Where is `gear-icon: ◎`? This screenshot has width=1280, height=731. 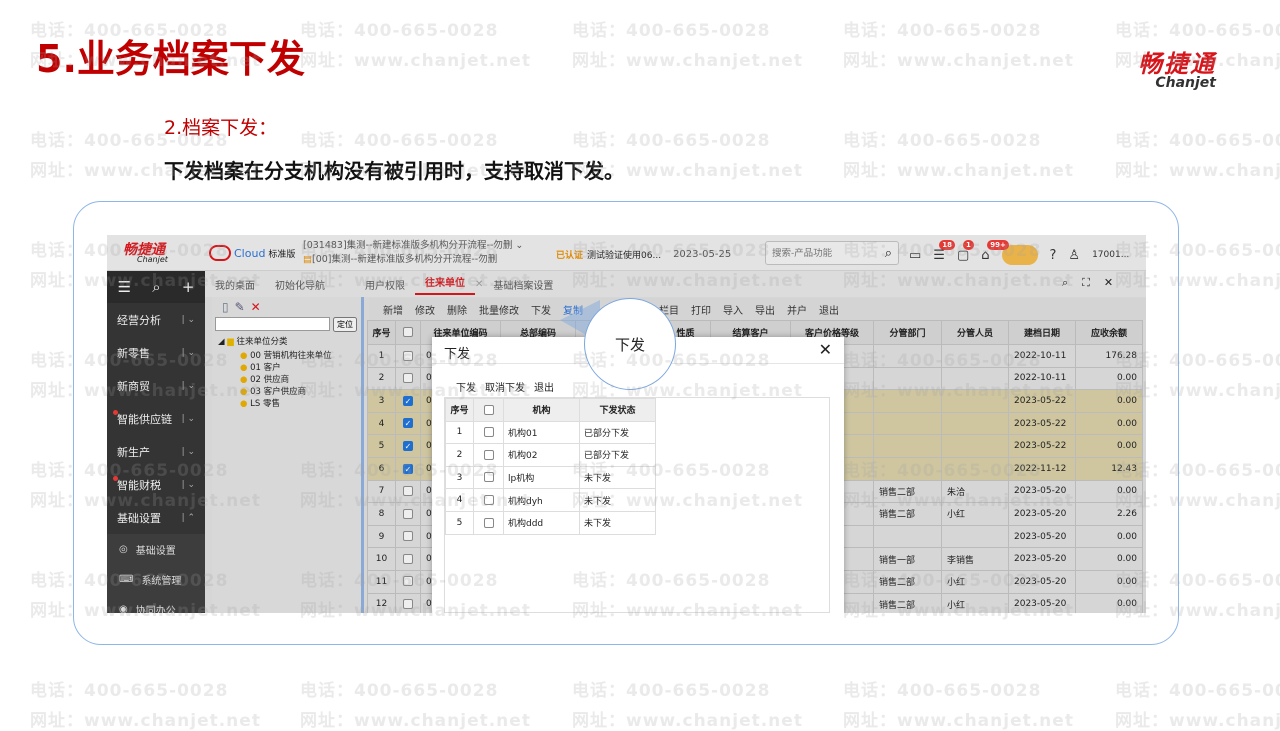 gear-icon: ◎ is located at coordinates (123, 549).